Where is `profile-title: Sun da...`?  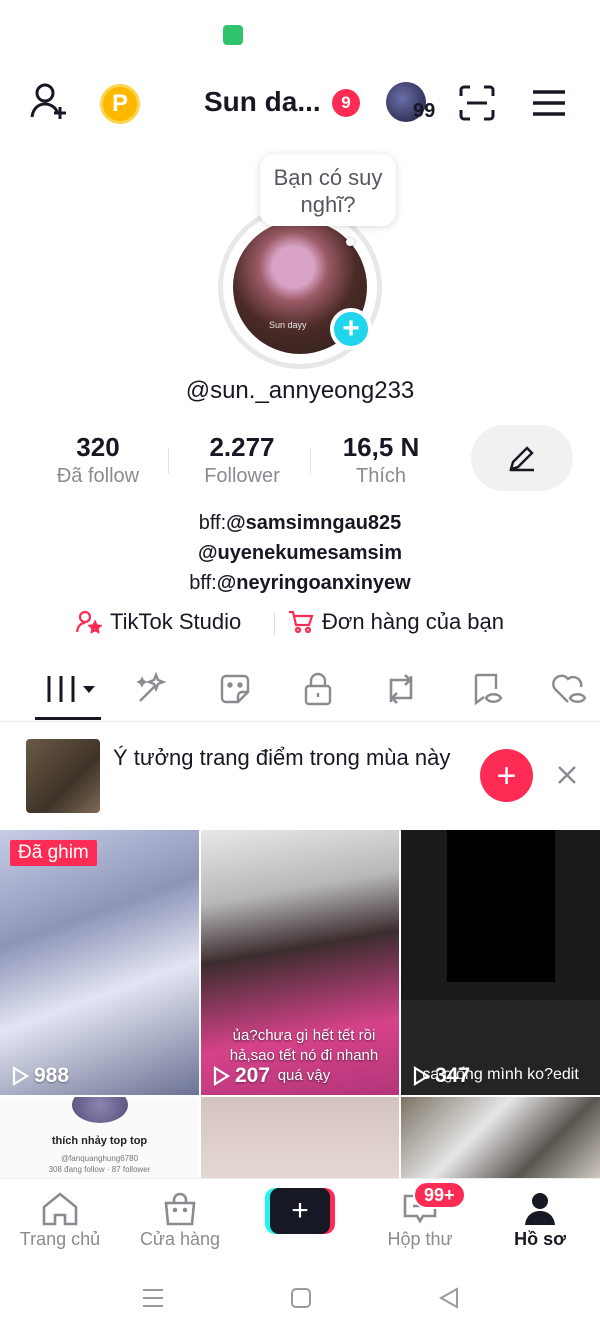
profile-title: Sun da... is located at coordinates (262, 102).